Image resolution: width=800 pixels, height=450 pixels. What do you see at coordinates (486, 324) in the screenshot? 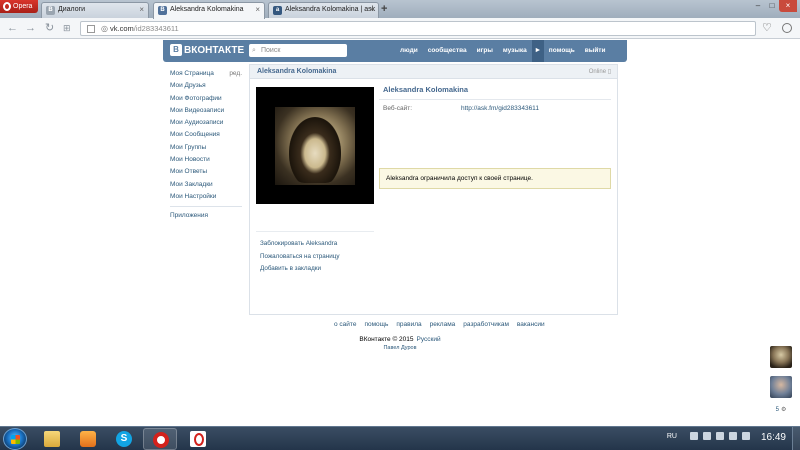
I see `footer-link-developers: разработчикам` at bounding box center [486, 324].